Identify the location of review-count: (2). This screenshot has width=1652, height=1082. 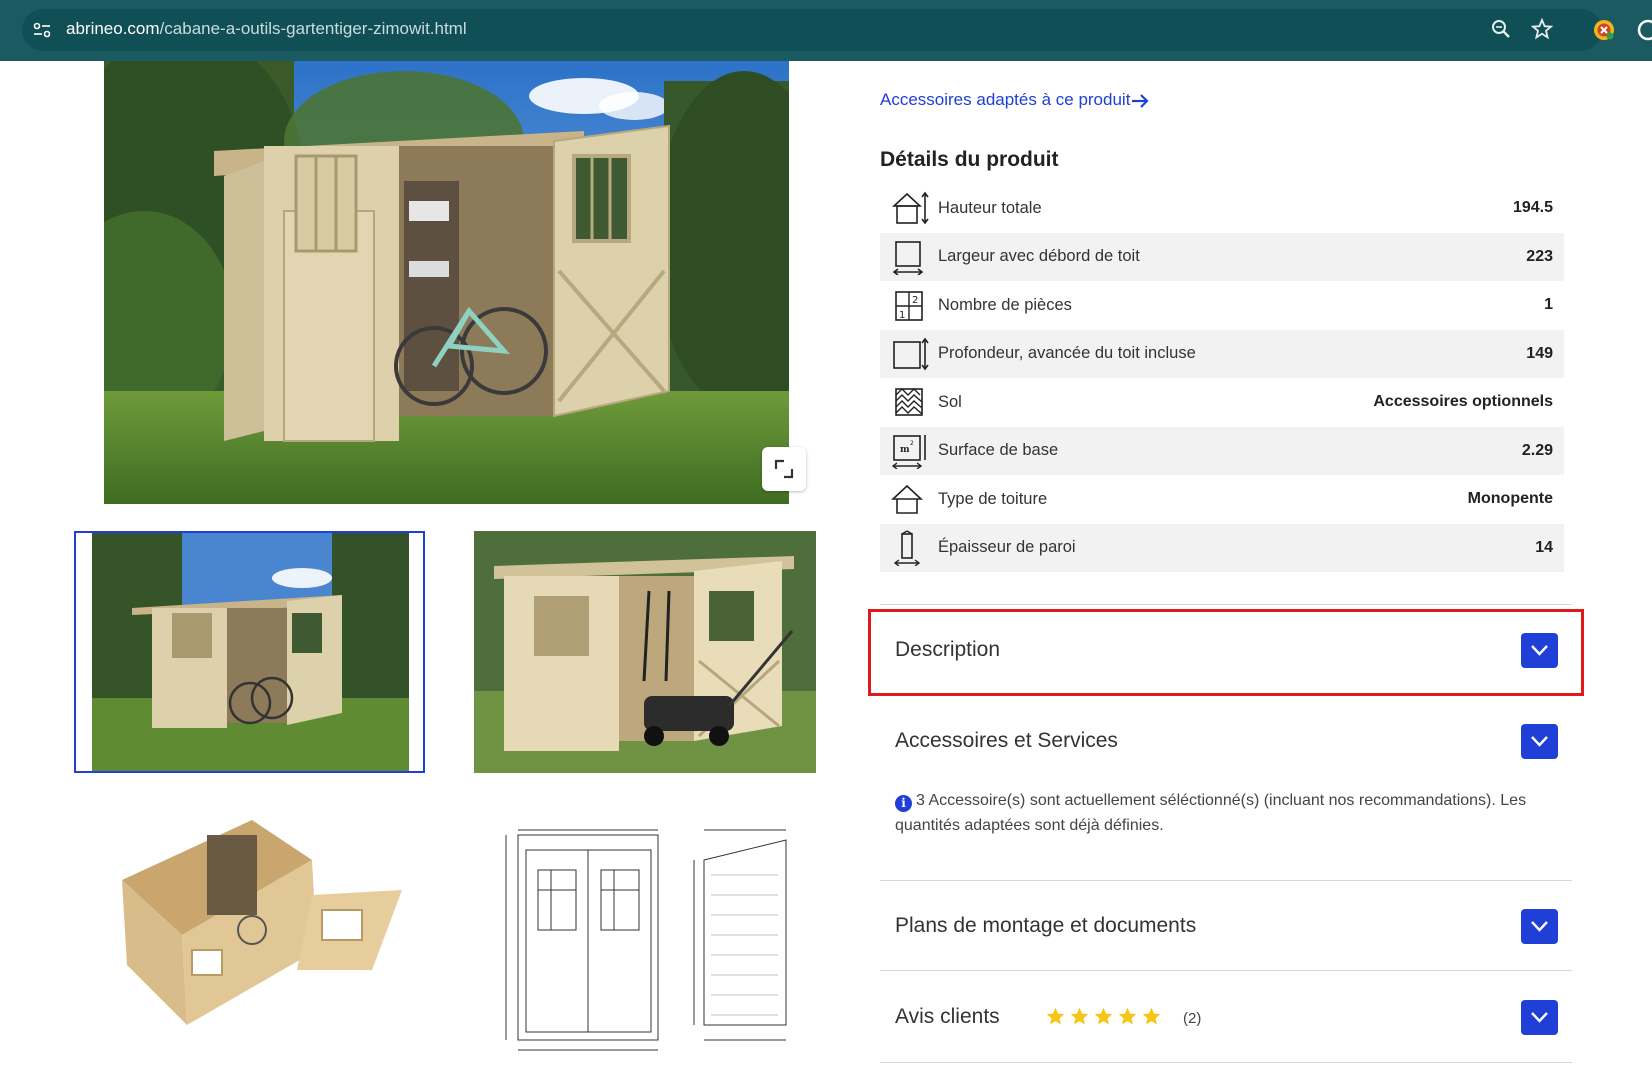
(1192, 1018).